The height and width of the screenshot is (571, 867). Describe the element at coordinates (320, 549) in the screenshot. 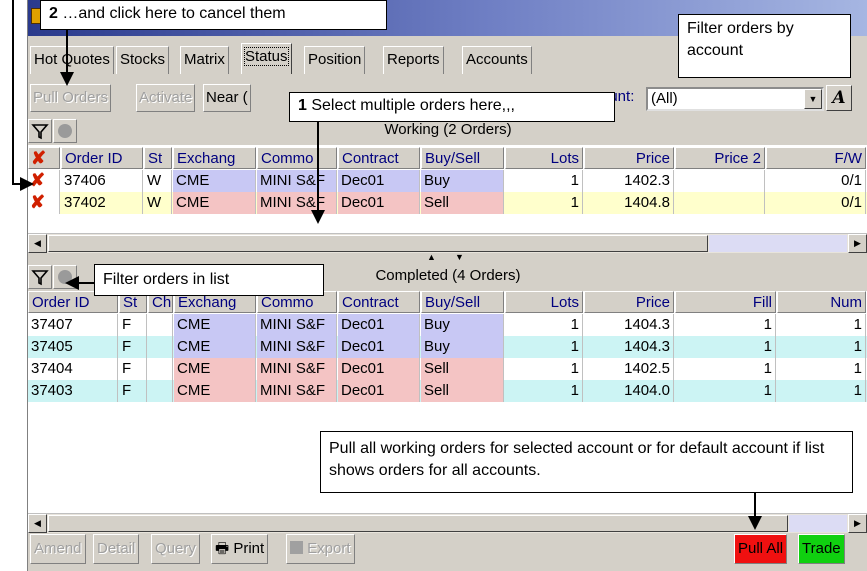

I see `export-button: Export` at that location.